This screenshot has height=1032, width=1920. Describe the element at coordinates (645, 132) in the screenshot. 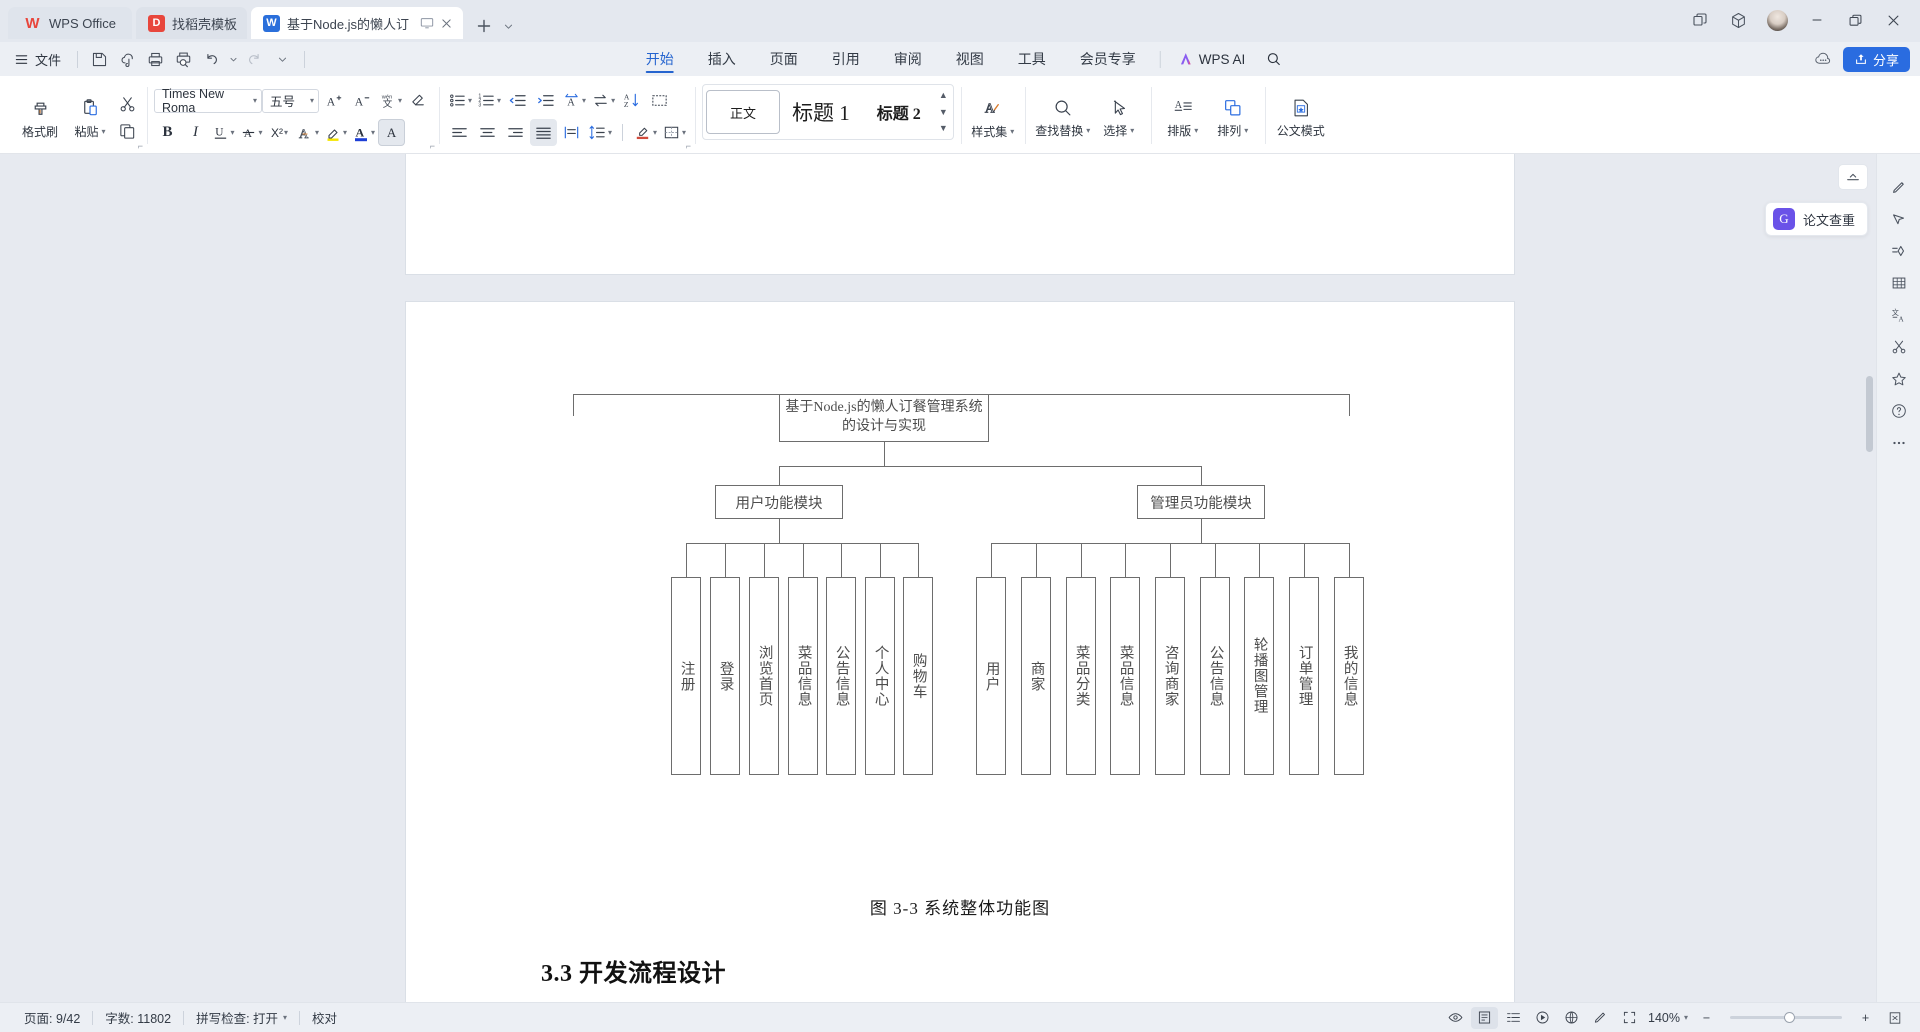

I see `shading-icon: ▾` at that location.